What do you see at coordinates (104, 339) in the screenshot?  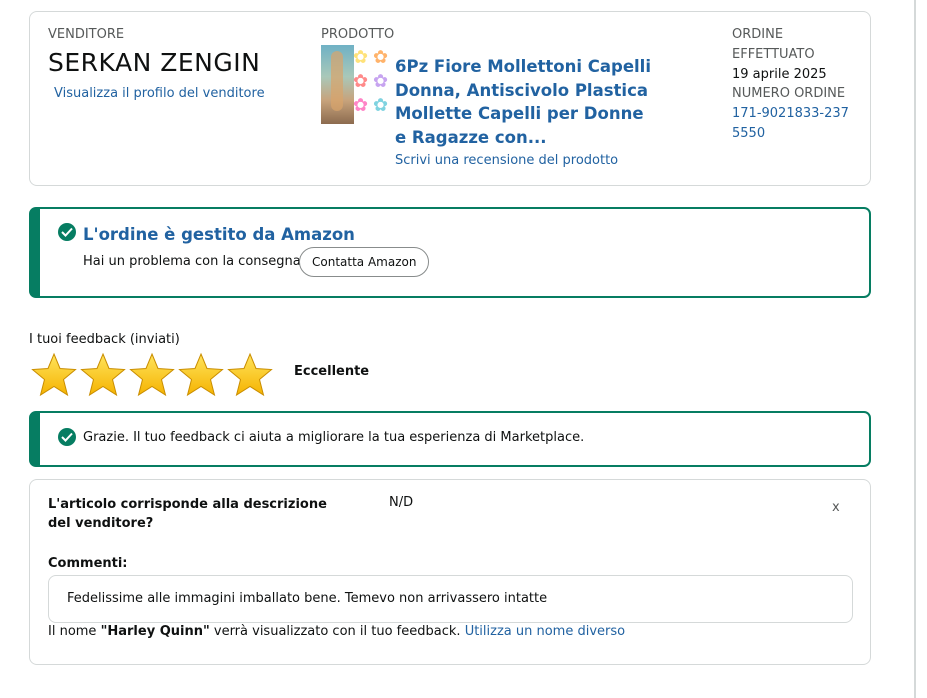 I see `feedback-label: I tuoi feedback (inviati)` at bounding box center [104, 339].